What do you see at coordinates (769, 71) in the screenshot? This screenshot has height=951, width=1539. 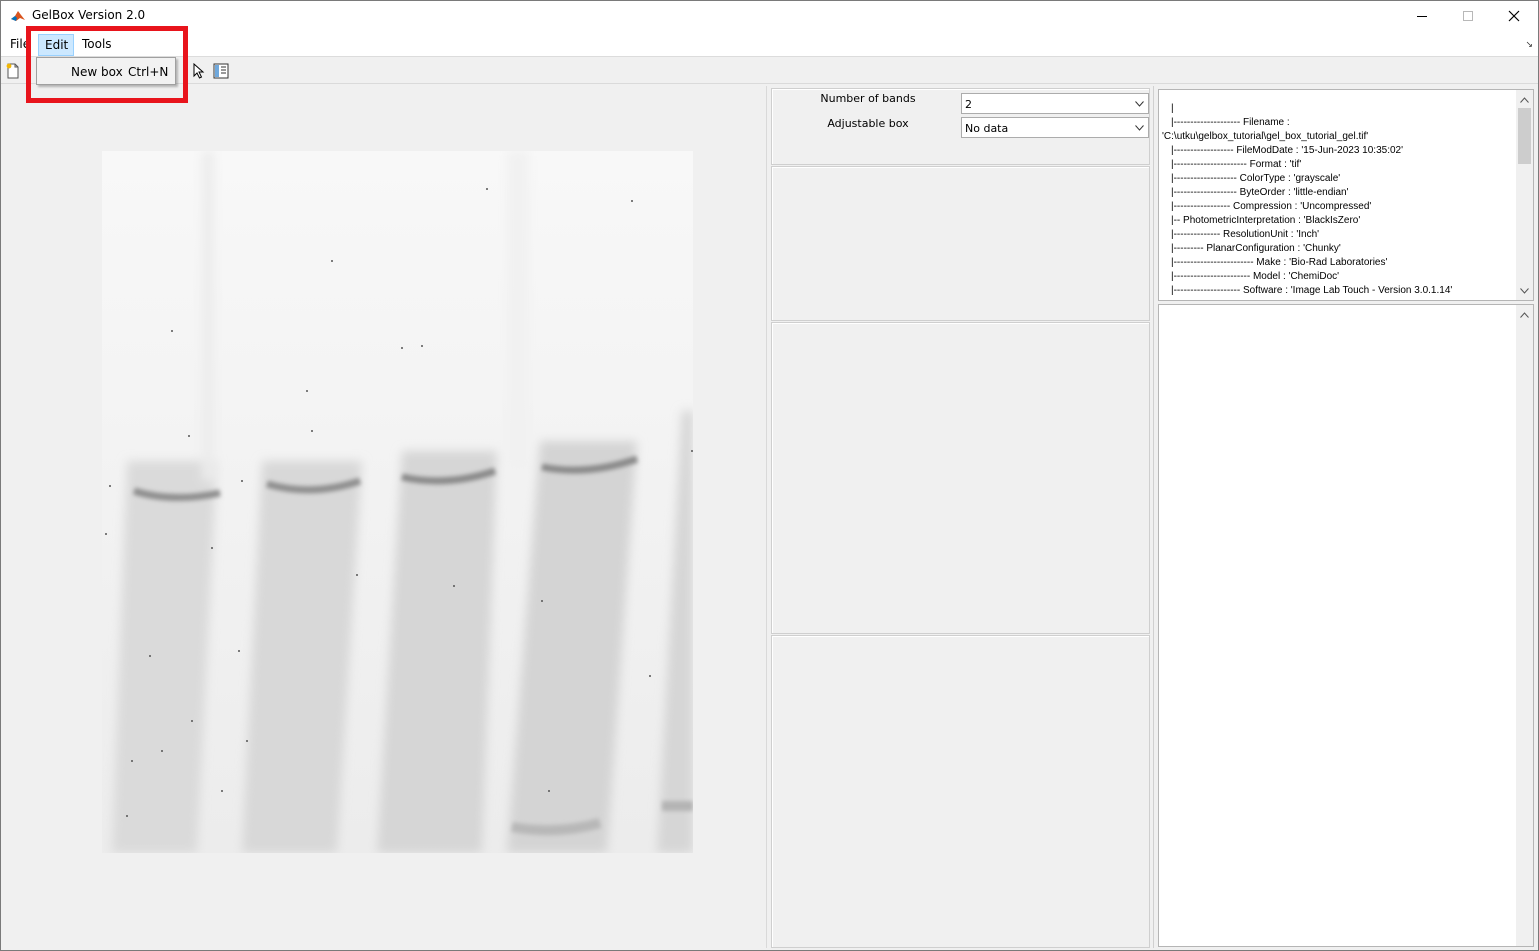 I see `toolbar` at bounding box center [769, 71].